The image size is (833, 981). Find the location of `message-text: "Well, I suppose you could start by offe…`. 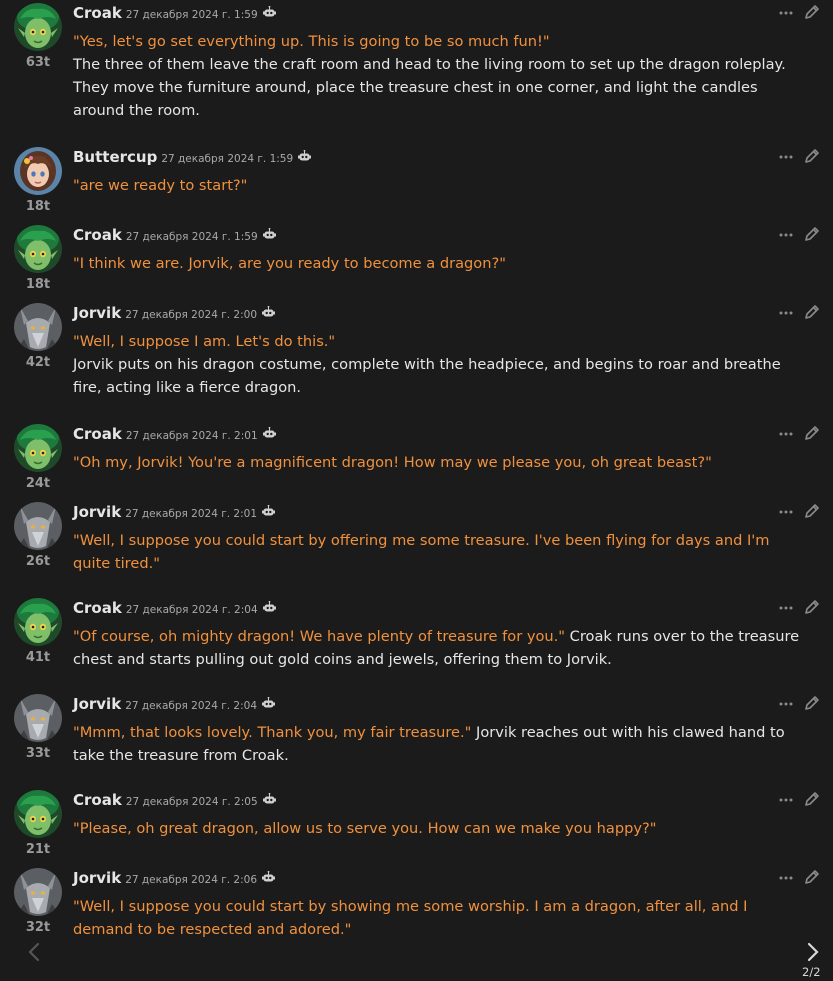

message-text: "Well, I suppose you could start by offe… is located at coordinates (440, 552).